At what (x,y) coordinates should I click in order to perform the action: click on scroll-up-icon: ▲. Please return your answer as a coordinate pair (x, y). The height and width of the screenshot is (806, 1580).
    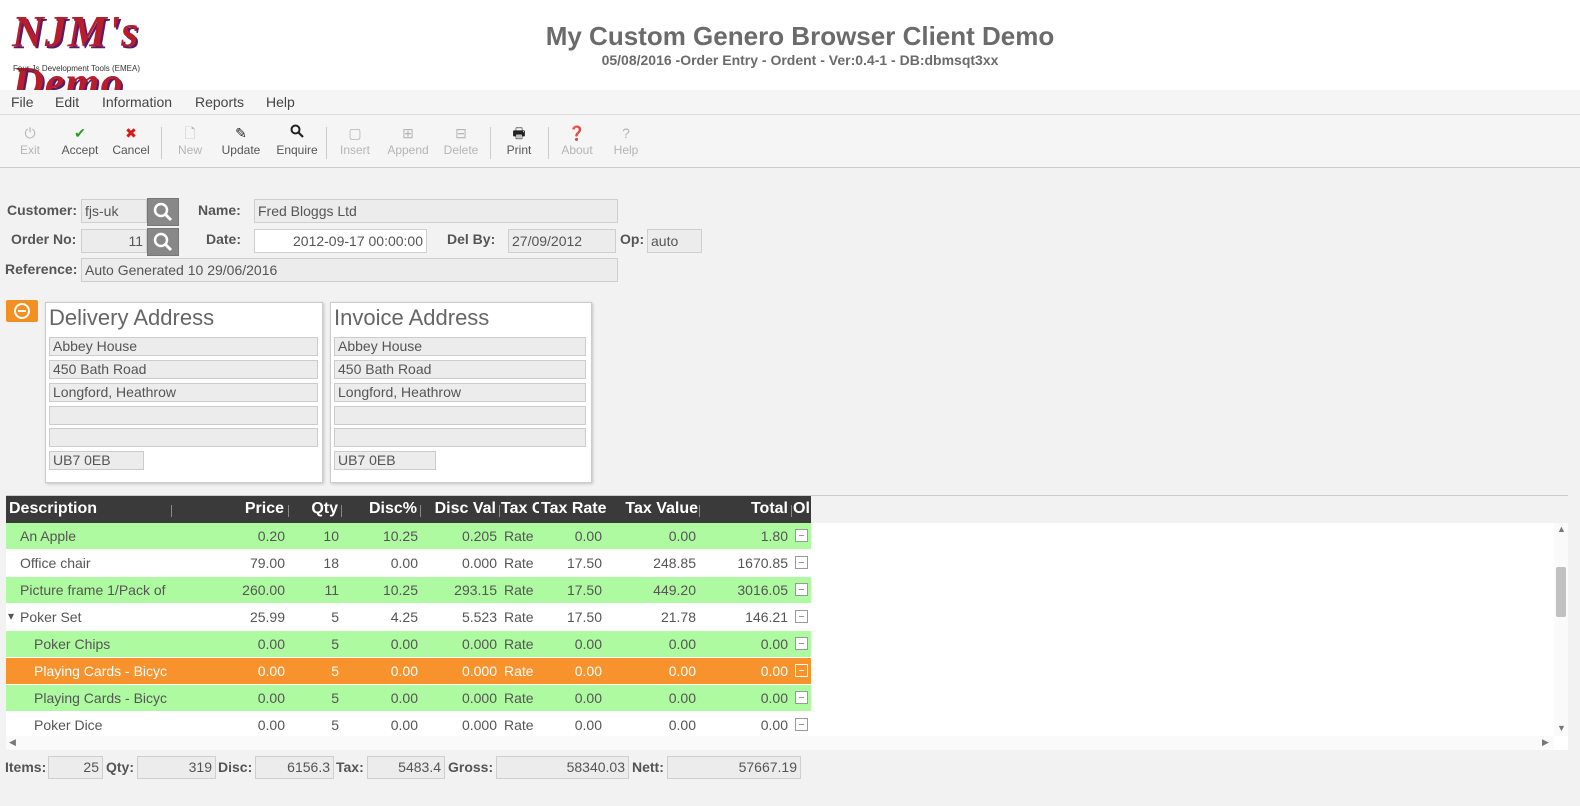
    Looking at the image, I should click on (1561, 529).